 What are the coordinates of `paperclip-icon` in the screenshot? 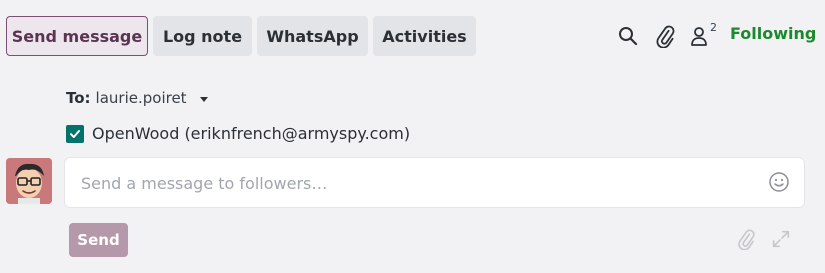 It's located at (665, 36).